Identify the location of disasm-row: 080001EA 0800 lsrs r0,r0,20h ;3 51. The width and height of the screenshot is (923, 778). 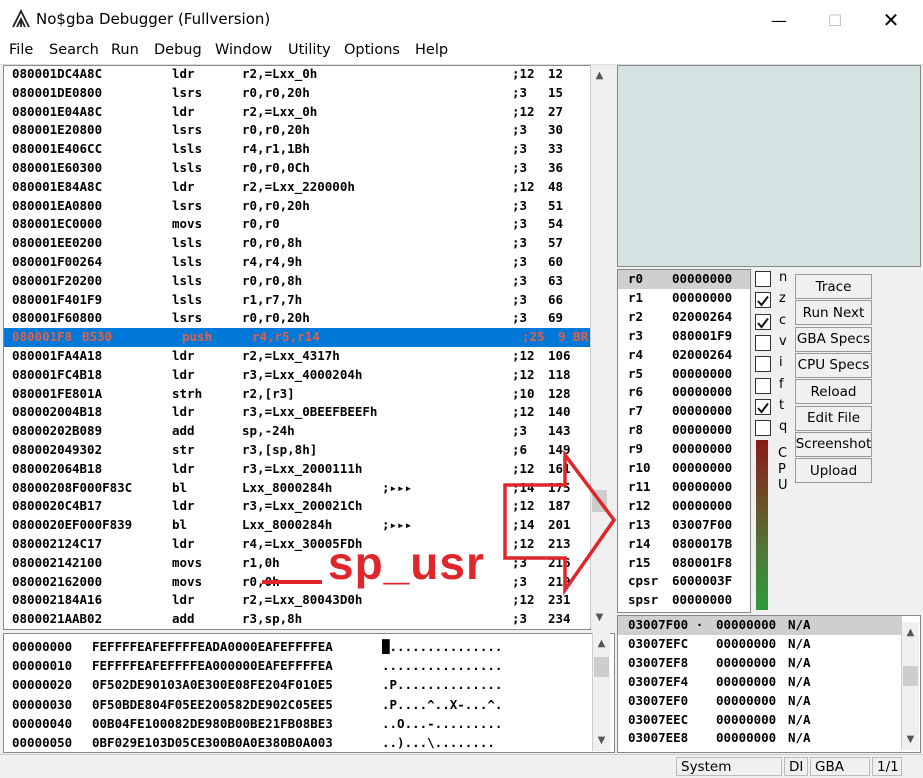
(297, 206).